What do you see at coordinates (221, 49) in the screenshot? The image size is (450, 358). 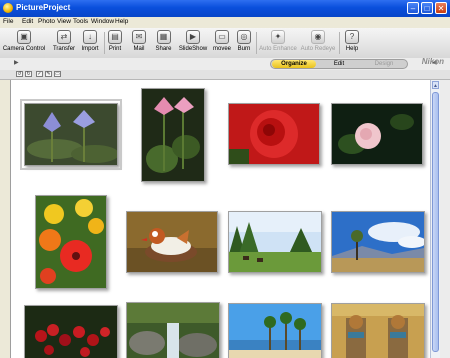 I see `movee-label: movee` at bounding box center [221, 49].